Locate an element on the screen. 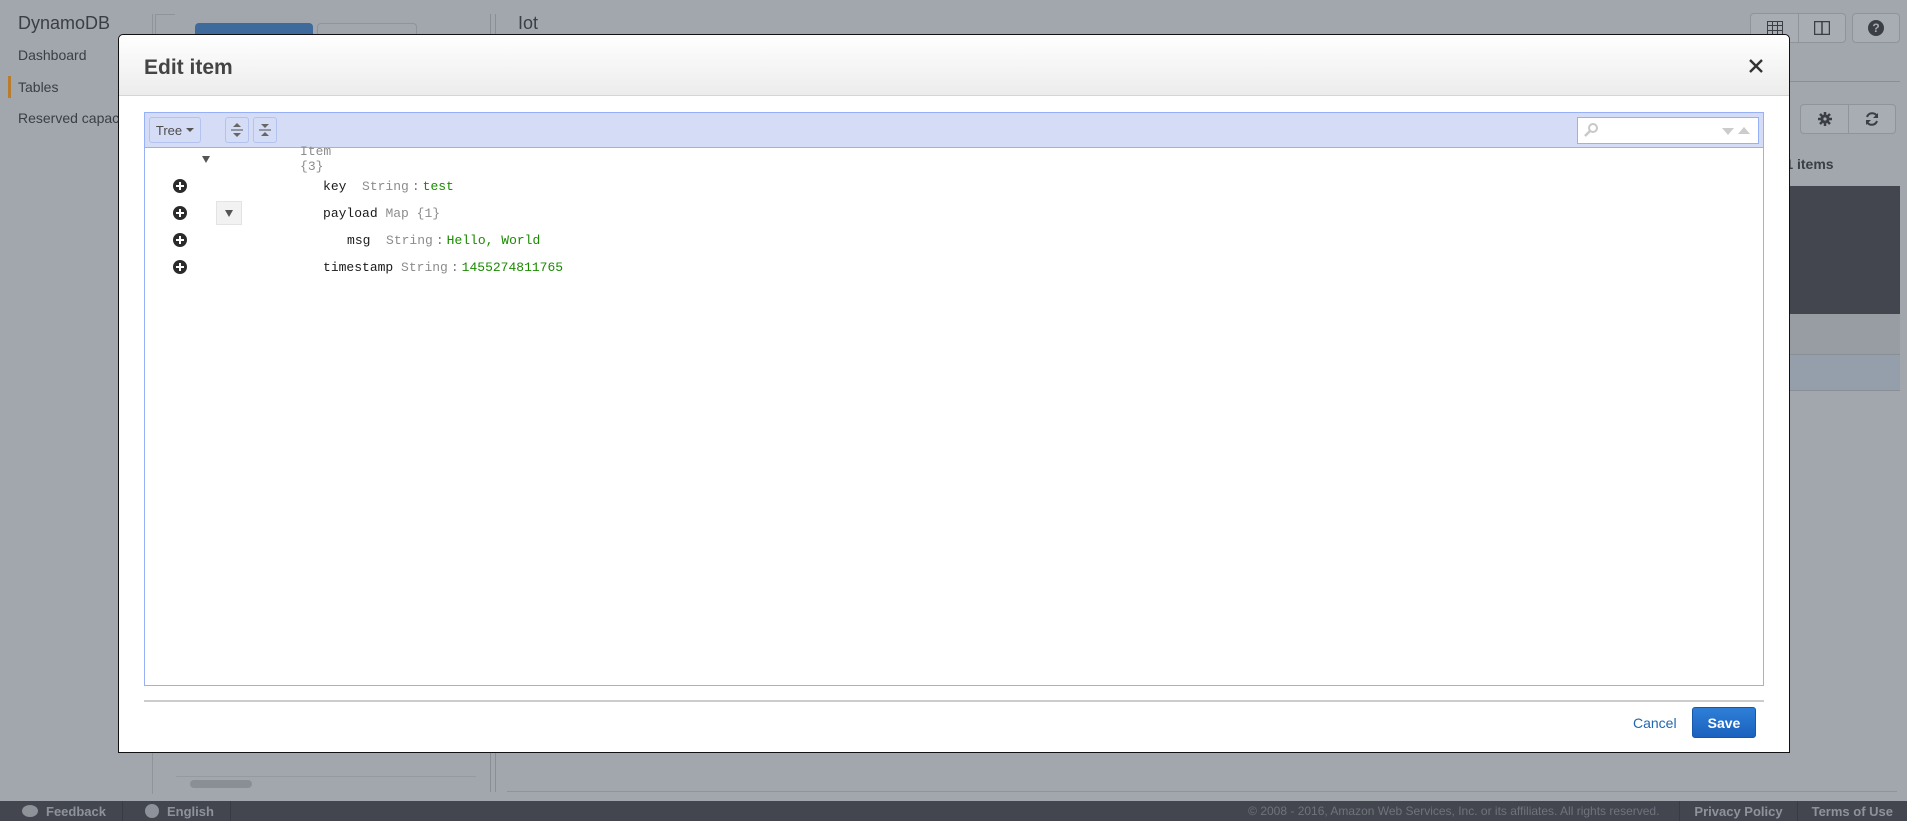 The image size is (1907, 821). save-button: Save is located at coordinates (1724, 722).